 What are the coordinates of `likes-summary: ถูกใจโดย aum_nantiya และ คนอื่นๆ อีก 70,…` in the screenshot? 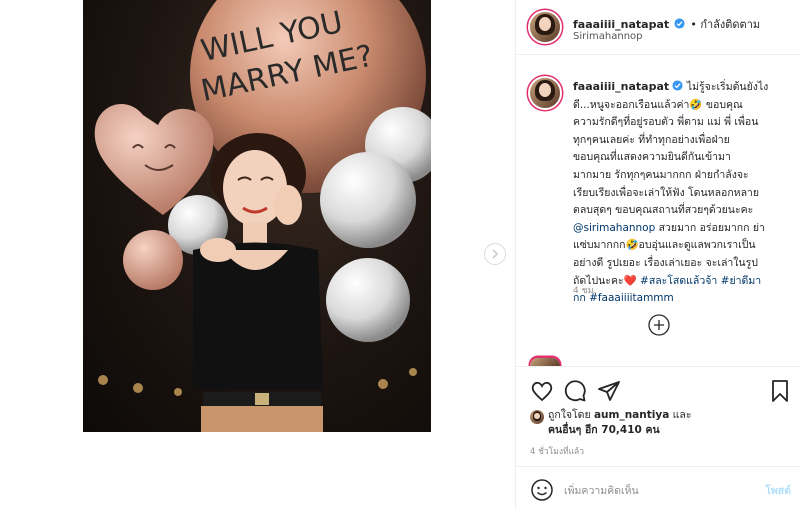 It's located at (619, 423).